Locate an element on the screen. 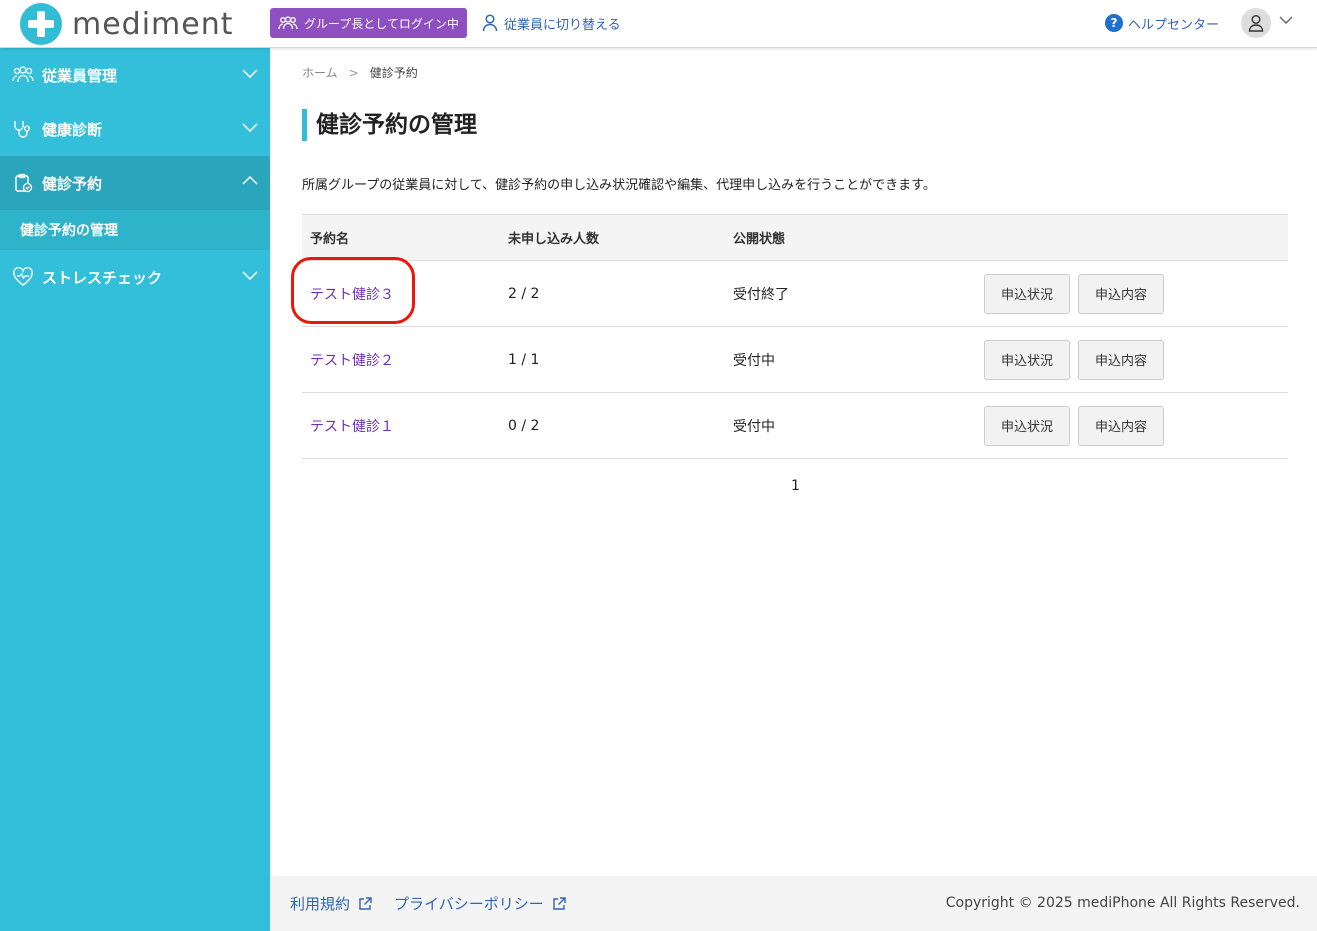 The width and height of the screenshot is (1317, 931). terms-label: 利用規約 is located at coordinates (320, 904).